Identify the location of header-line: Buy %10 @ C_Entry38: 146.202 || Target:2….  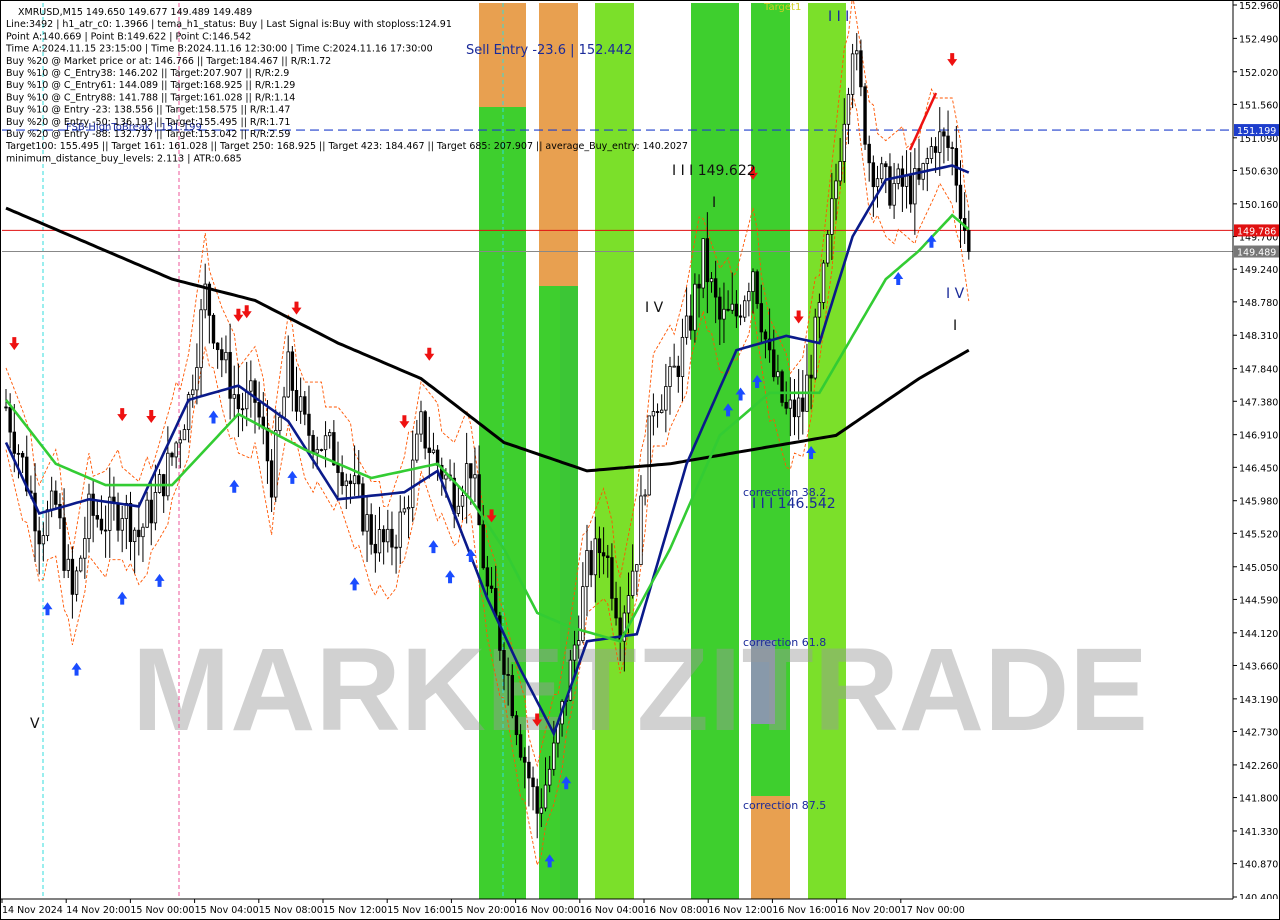
(147, 73).